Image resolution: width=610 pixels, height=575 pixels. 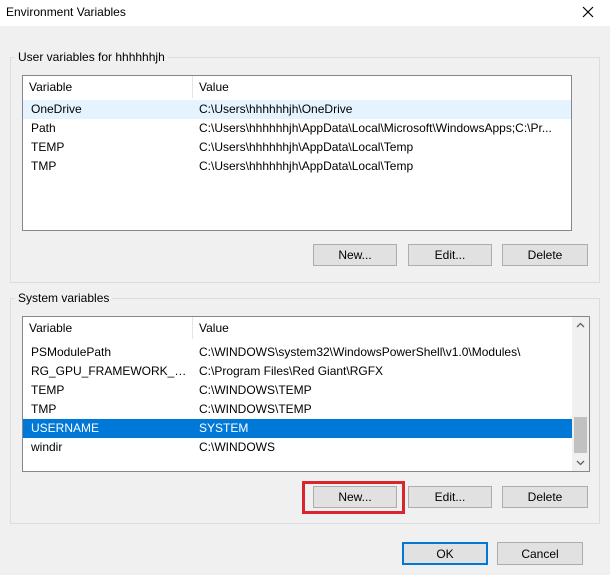 What do you see at coordinates (224, 428) in the screenshot?
I see `value-cell: SYSTEM` at bounding box center [224, 428].